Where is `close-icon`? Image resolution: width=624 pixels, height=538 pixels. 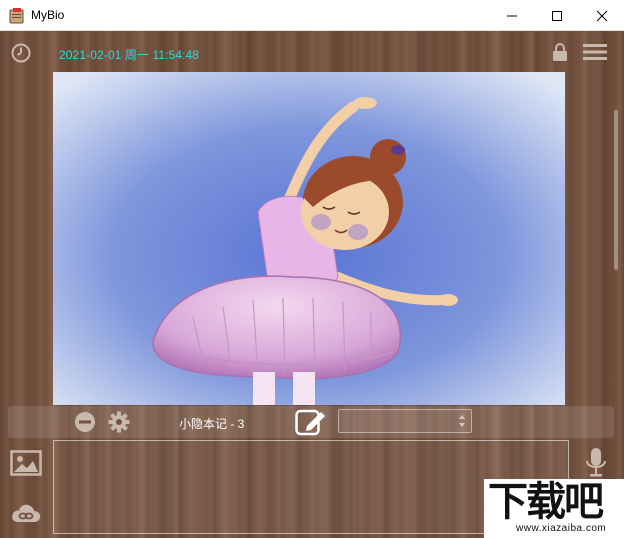 close-icon is located at coordinates (601, 15).